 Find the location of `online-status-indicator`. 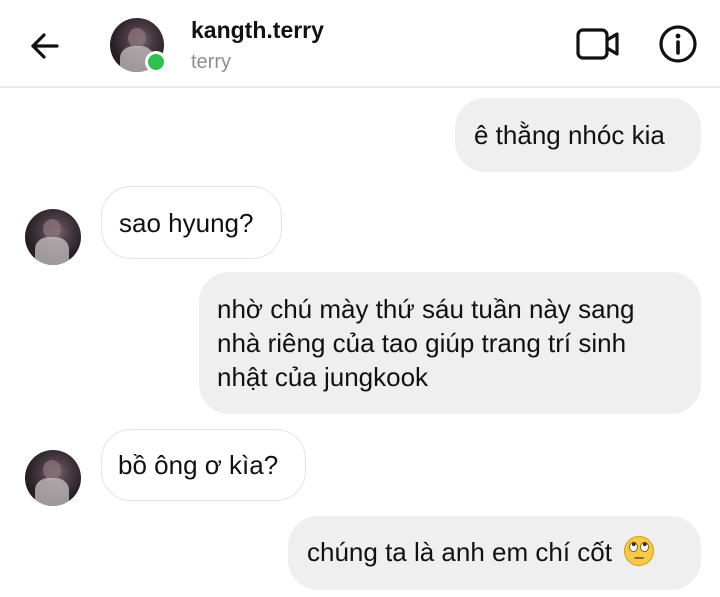

online-status-indicator is located at coordinates (156, 62).